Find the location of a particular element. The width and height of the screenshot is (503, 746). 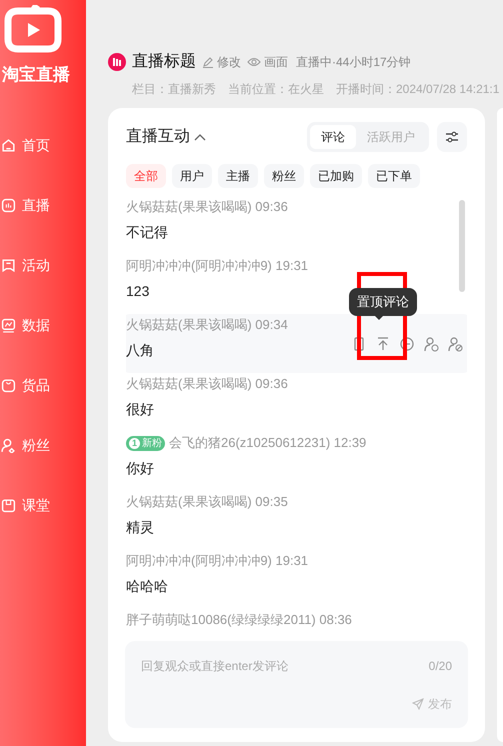

pin-top-icon is located at coordinates (383, 344).